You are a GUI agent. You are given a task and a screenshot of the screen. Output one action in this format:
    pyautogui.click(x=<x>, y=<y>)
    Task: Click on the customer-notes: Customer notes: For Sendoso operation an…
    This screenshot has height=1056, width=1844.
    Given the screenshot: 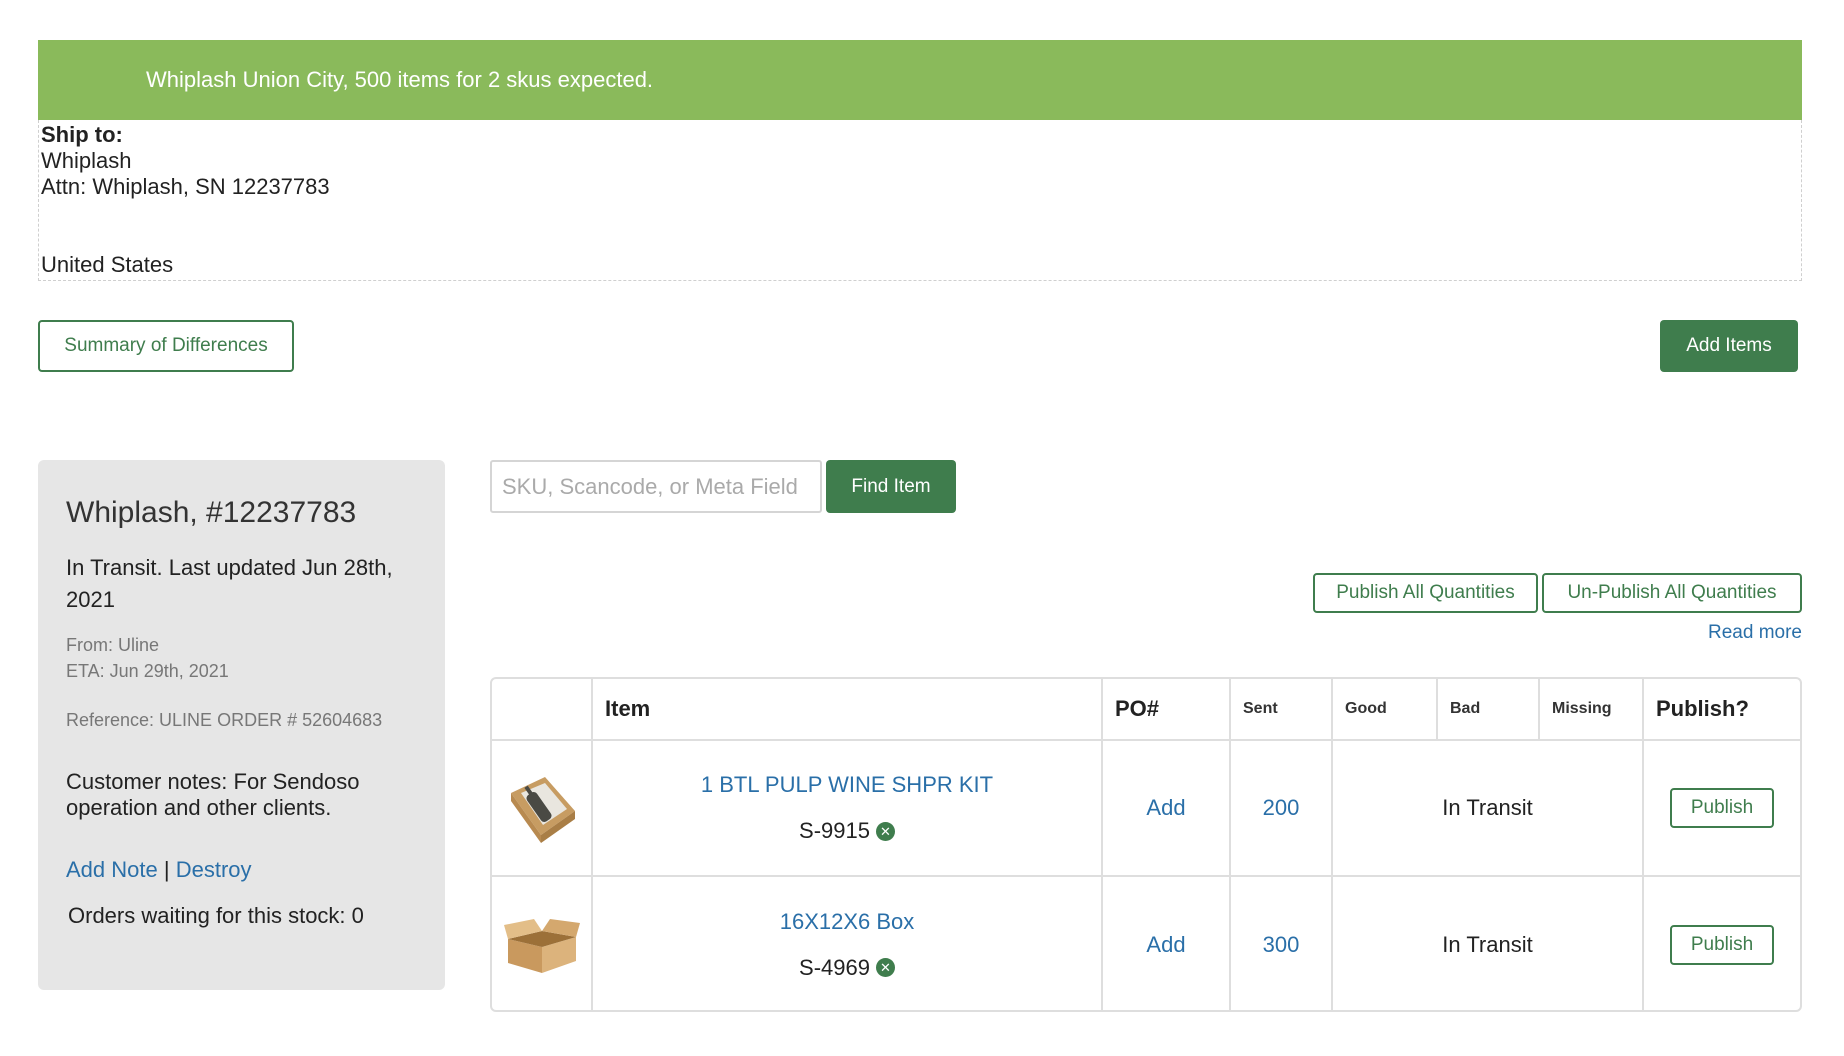 What is the action you would take?
    pyautogui.click(x=213, y=794)
    